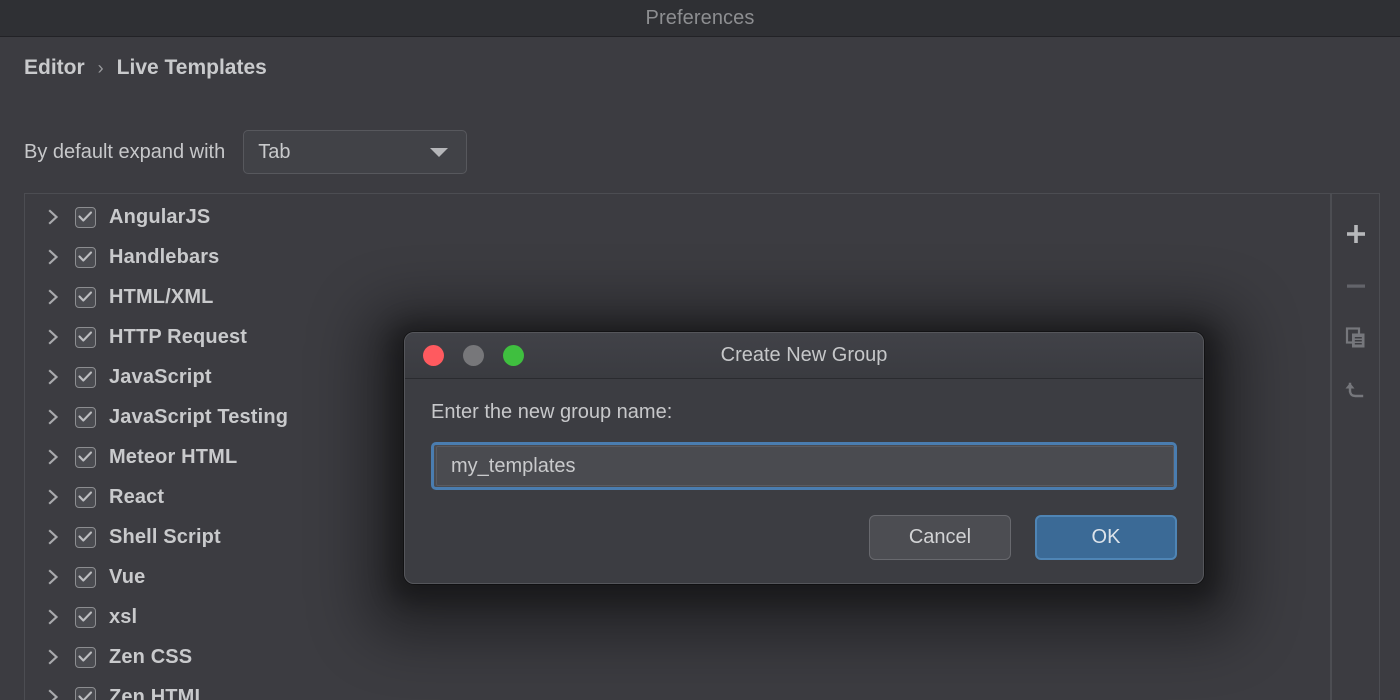 This screenshot has width=1400, height=700. What do you see at coordinates (199, 416) in the screenshot?
I see `template-group-label: JavaScript Testing` at bounding box center [199, 416].